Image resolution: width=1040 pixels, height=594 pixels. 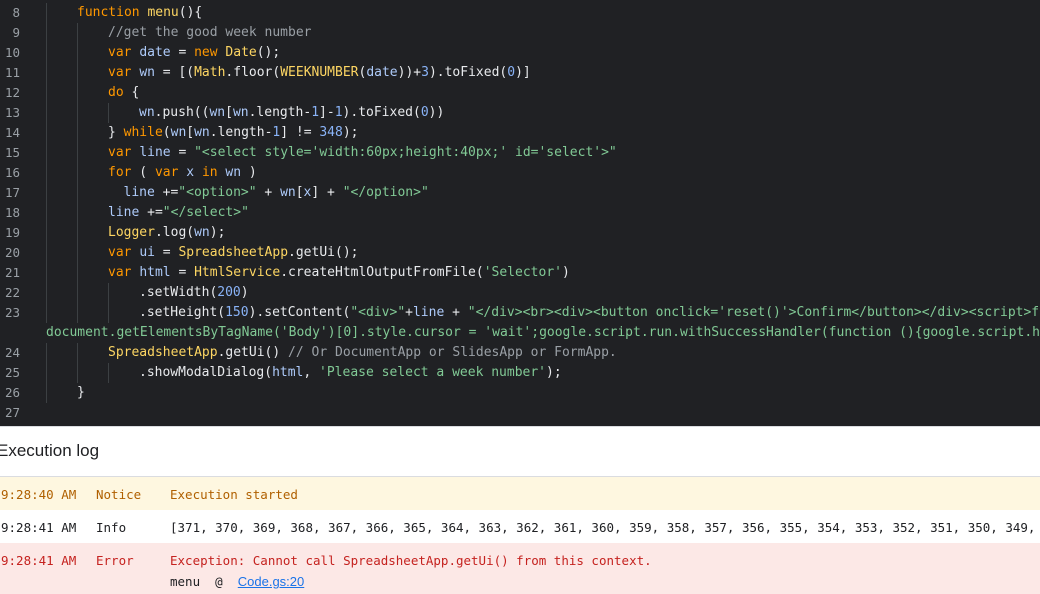 I want to click on code-token: getUi, so click(x=315, y=252).